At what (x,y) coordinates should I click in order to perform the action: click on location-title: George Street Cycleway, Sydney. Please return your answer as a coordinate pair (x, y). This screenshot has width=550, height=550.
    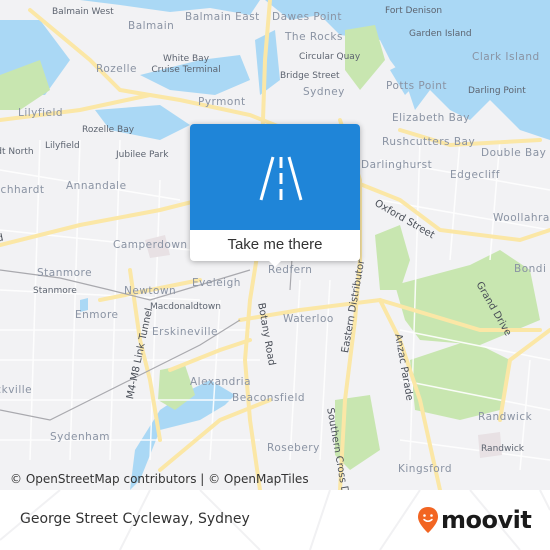
    Looking at the image, I should click on (135, 519).